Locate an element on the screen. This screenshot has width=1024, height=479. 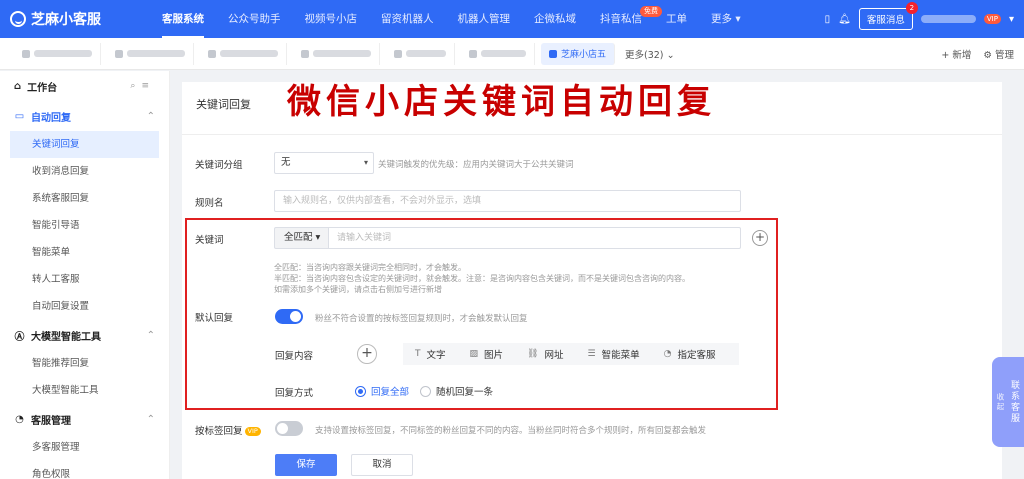
sidebar-item: 自动回复设置 is located at coordinates (84, 306).